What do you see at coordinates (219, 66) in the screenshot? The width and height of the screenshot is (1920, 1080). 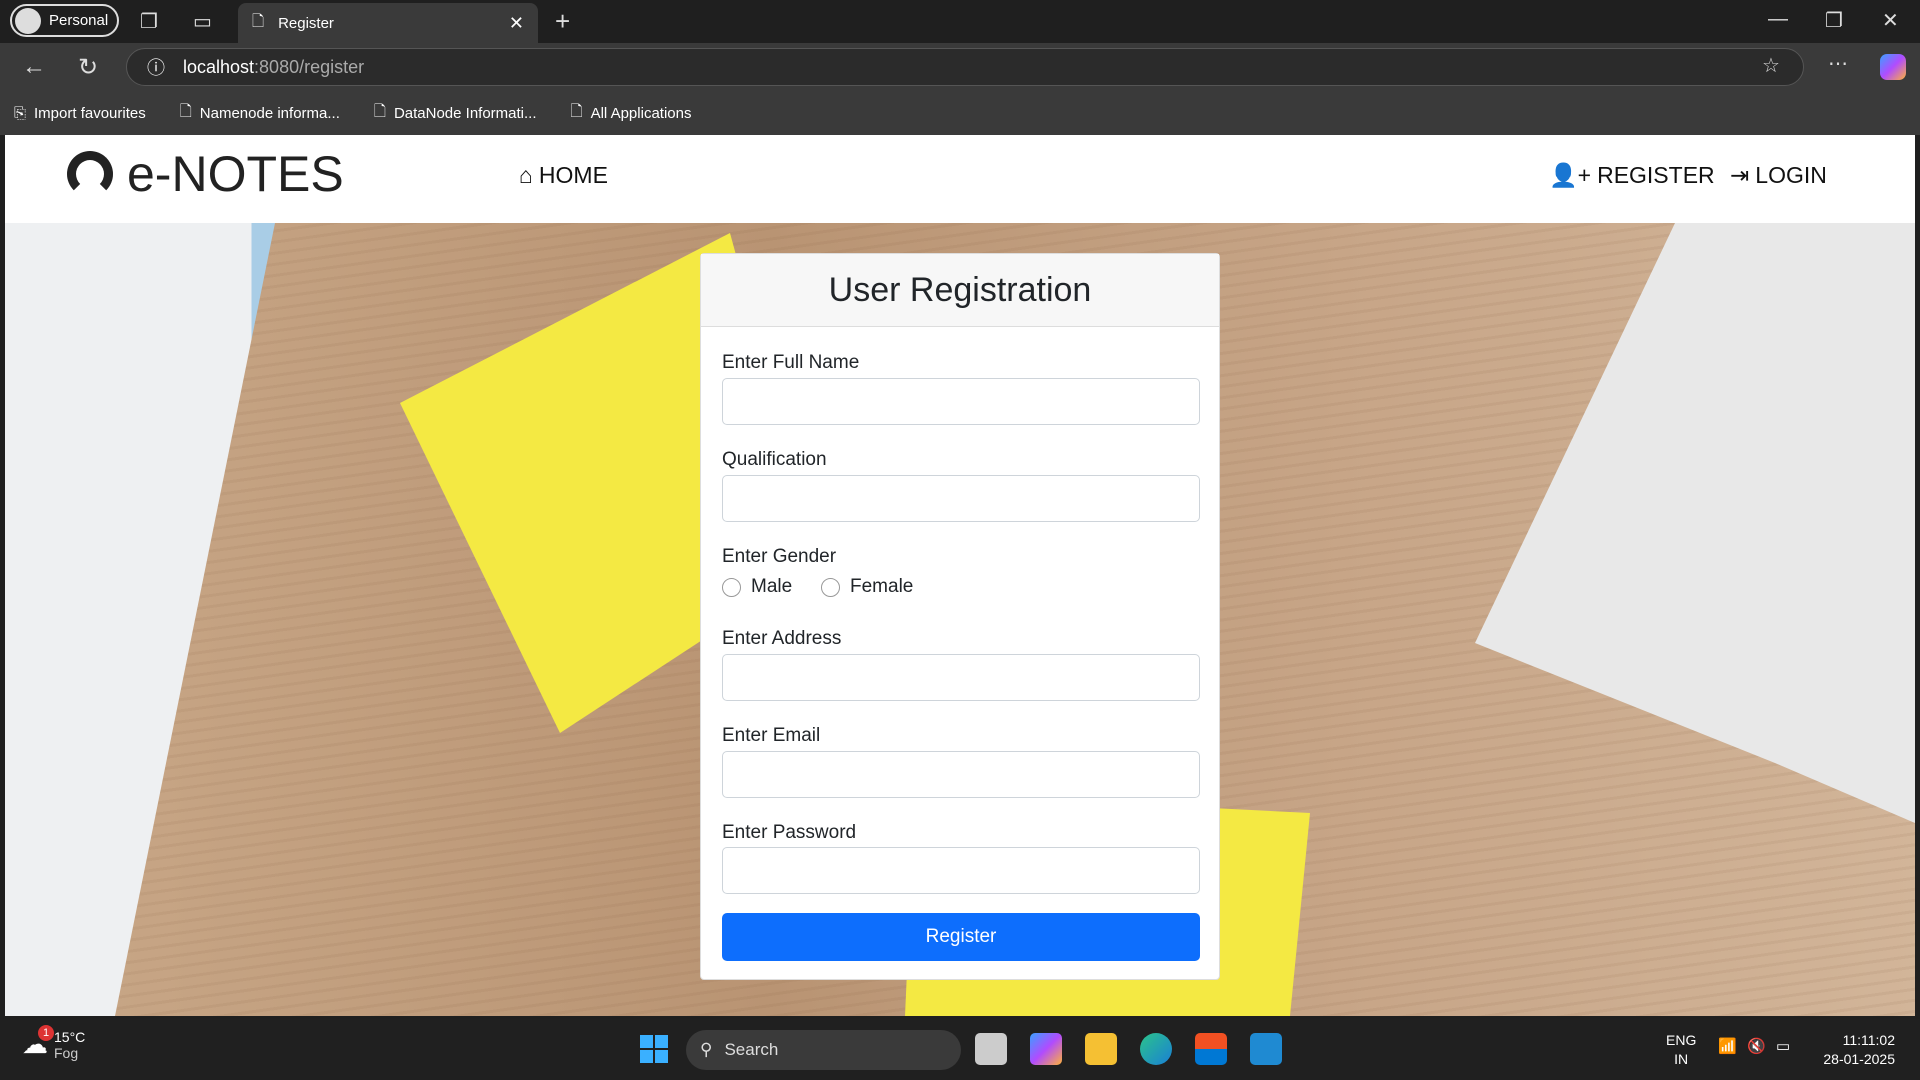 I see `url-host: localhost` at bounding box center [219, 66].